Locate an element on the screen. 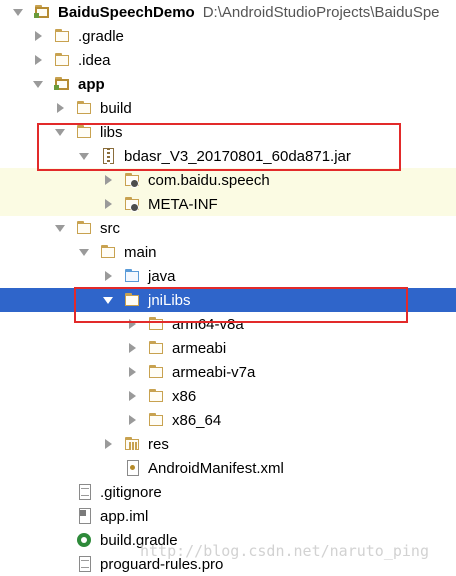  root-path: D:\AndroidStudioProjects\BaiduSpe is located at coordinates (321, 12).